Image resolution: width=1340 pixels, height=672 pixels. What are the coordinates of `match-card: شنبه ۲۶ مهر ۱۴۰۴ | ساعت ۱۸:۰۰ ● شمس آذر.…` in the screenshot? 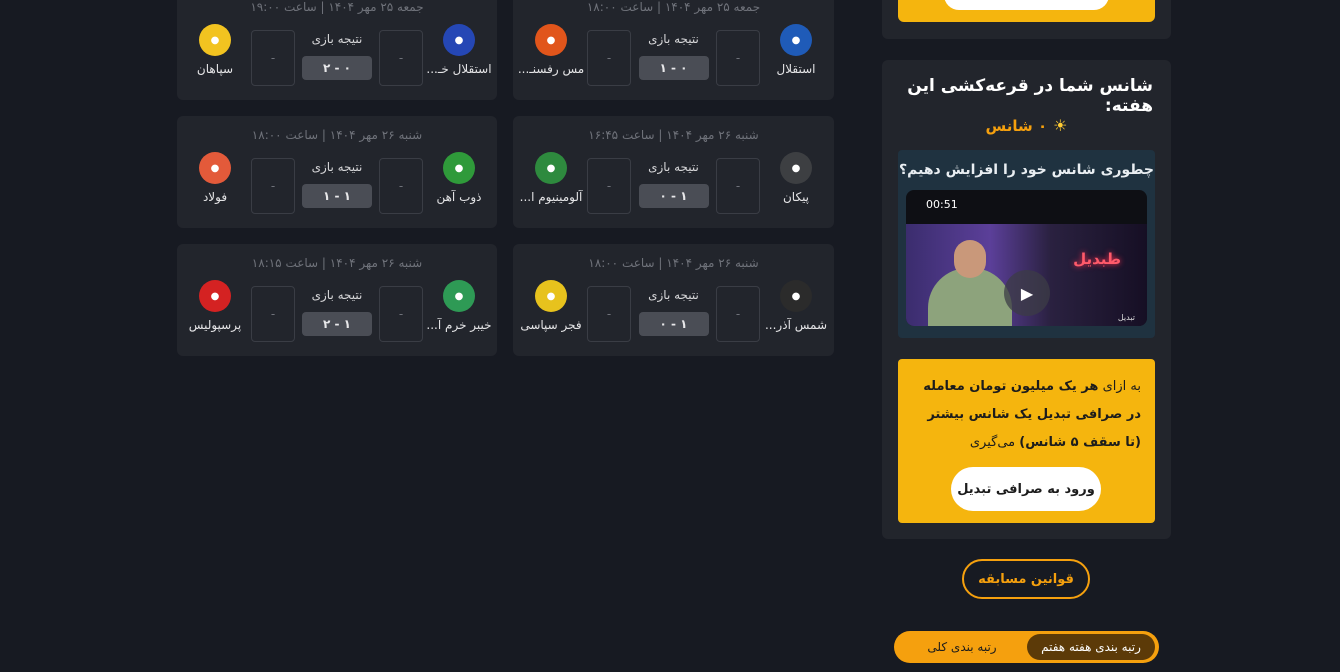 It's located at (673, 300).